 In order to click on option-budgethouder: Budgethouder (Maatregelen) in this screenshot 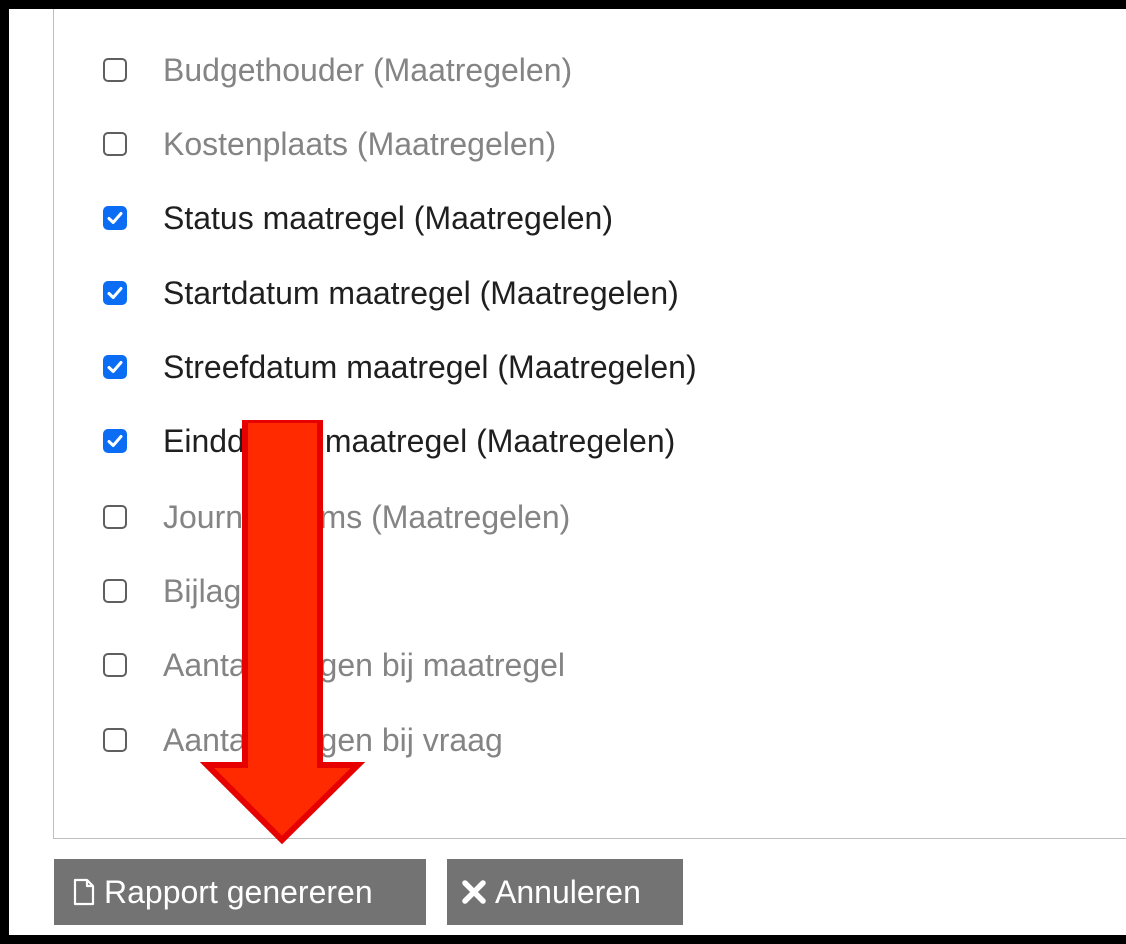, I will do `click(337, 70)`.